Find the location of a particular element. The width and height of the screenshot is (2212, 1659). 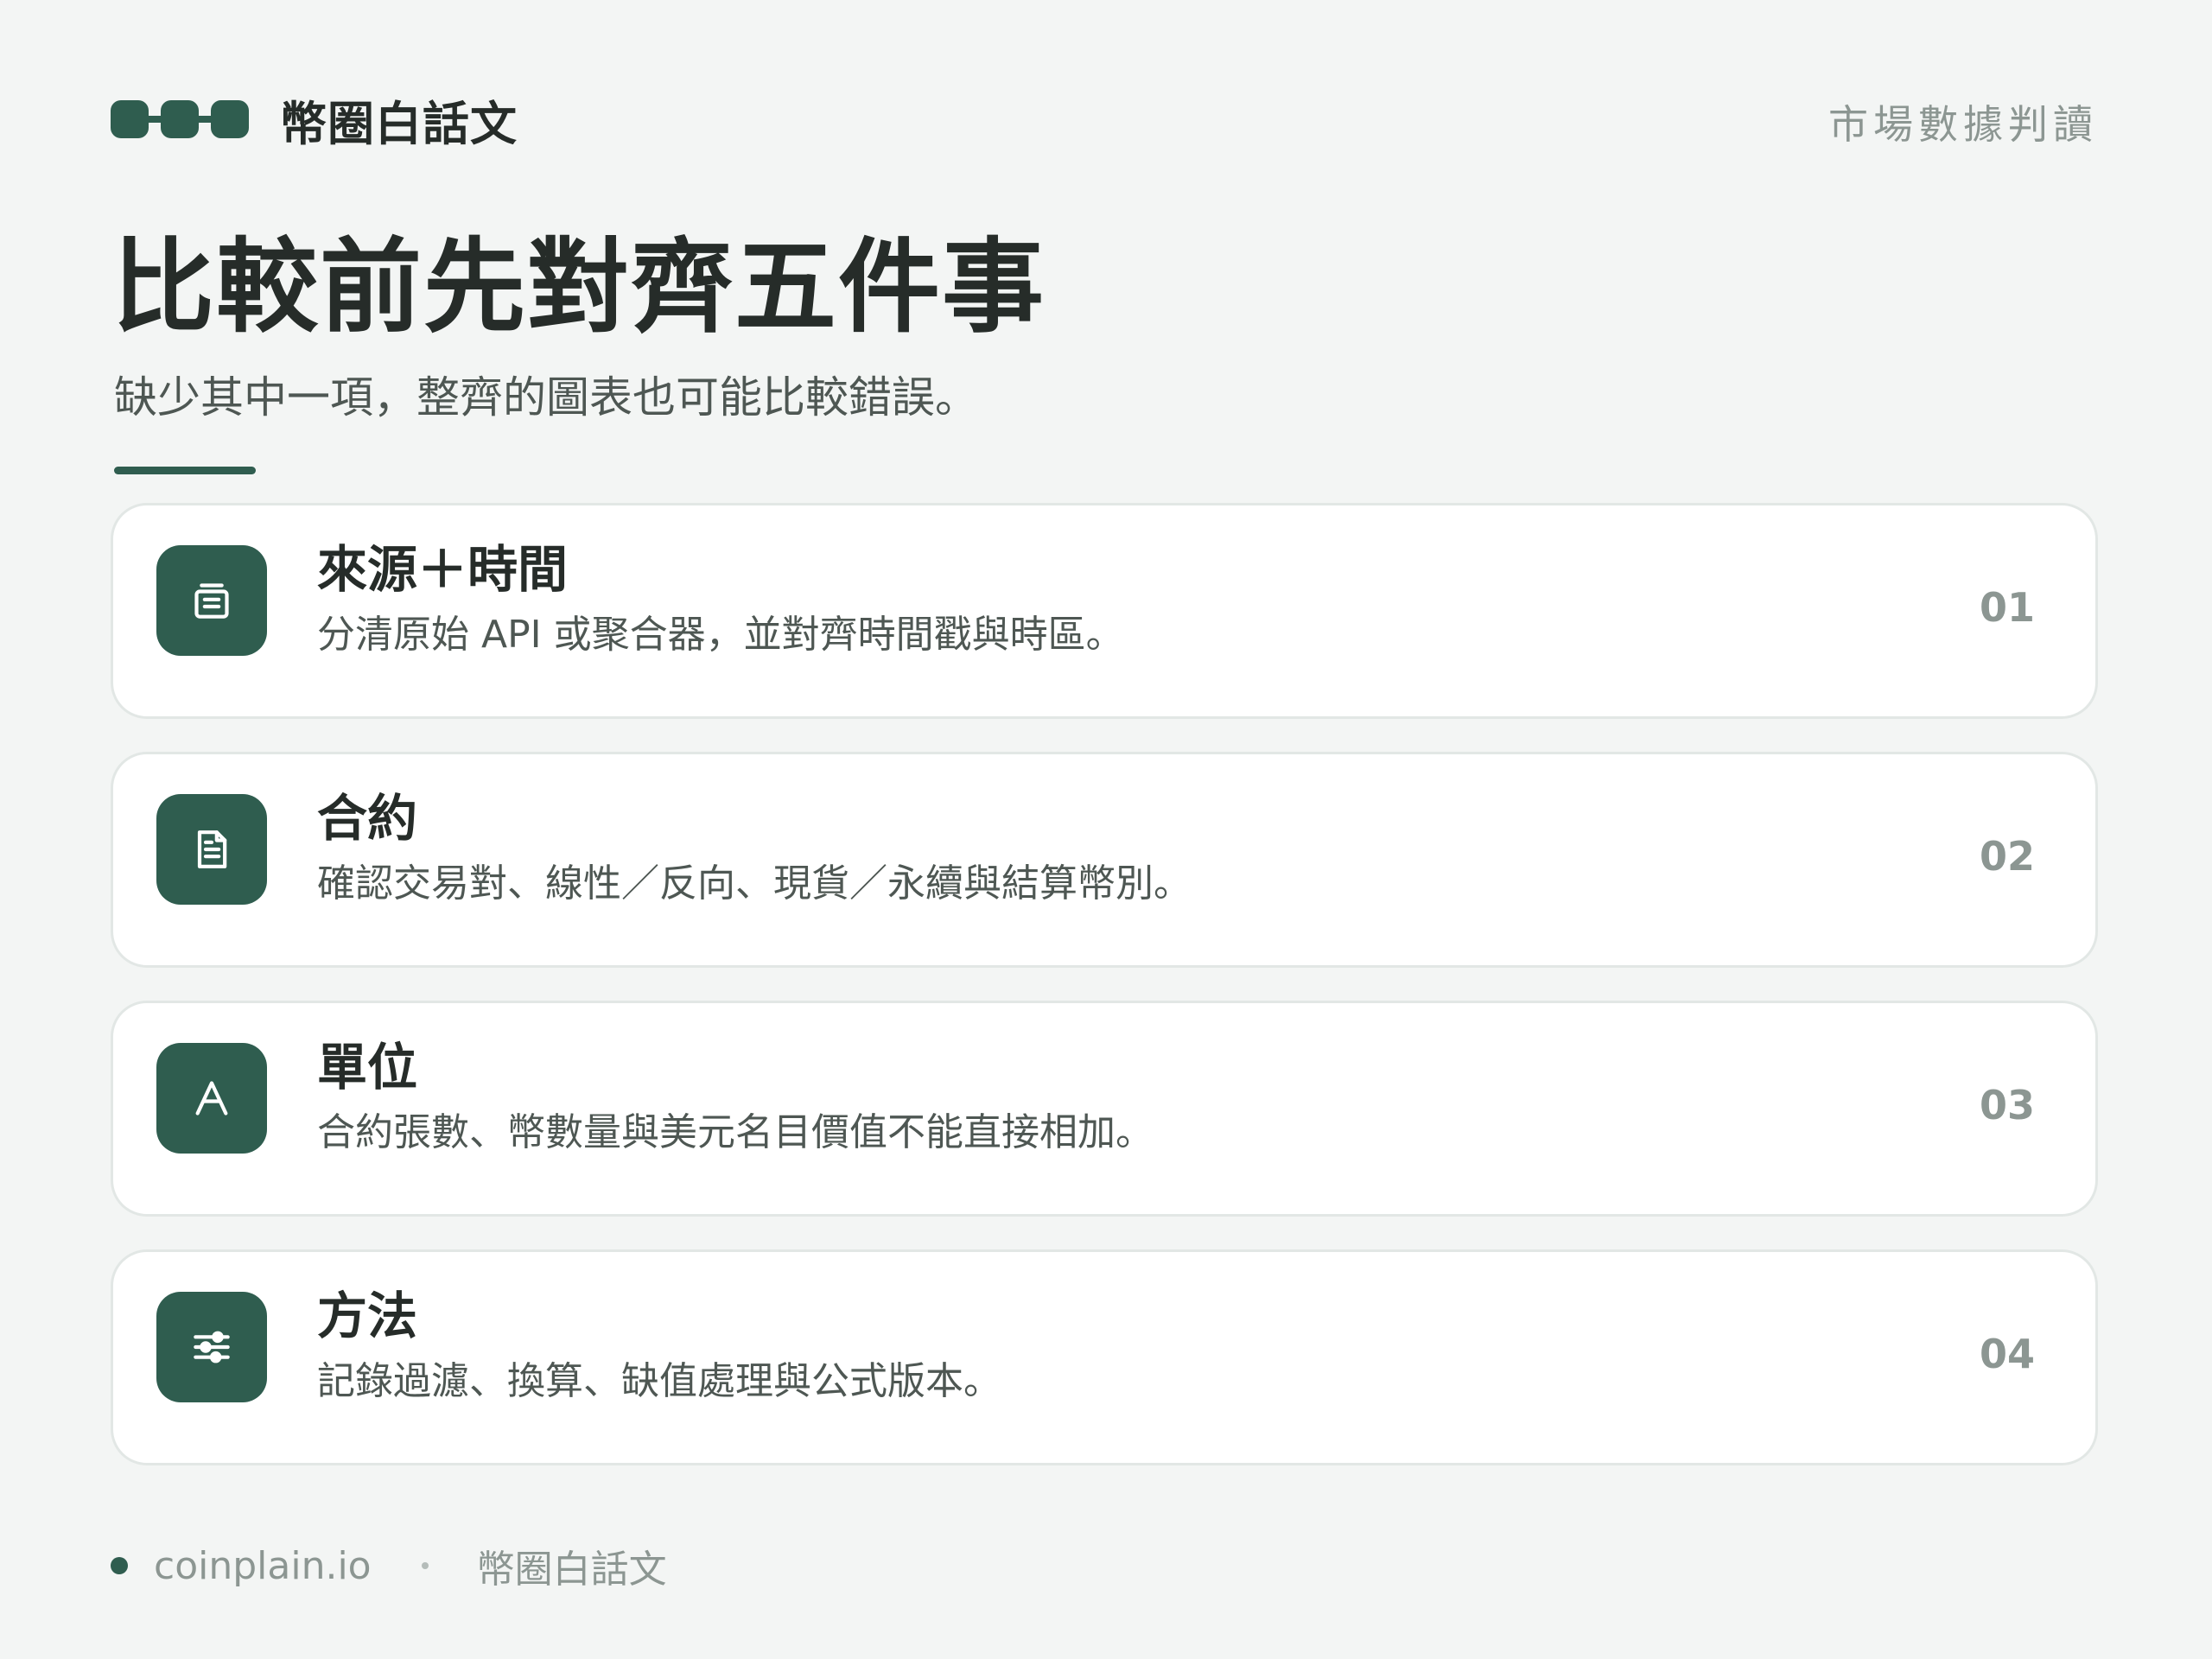

footer: coinplain.io 幣圈白話文 is located at coordinates (389, 1566).